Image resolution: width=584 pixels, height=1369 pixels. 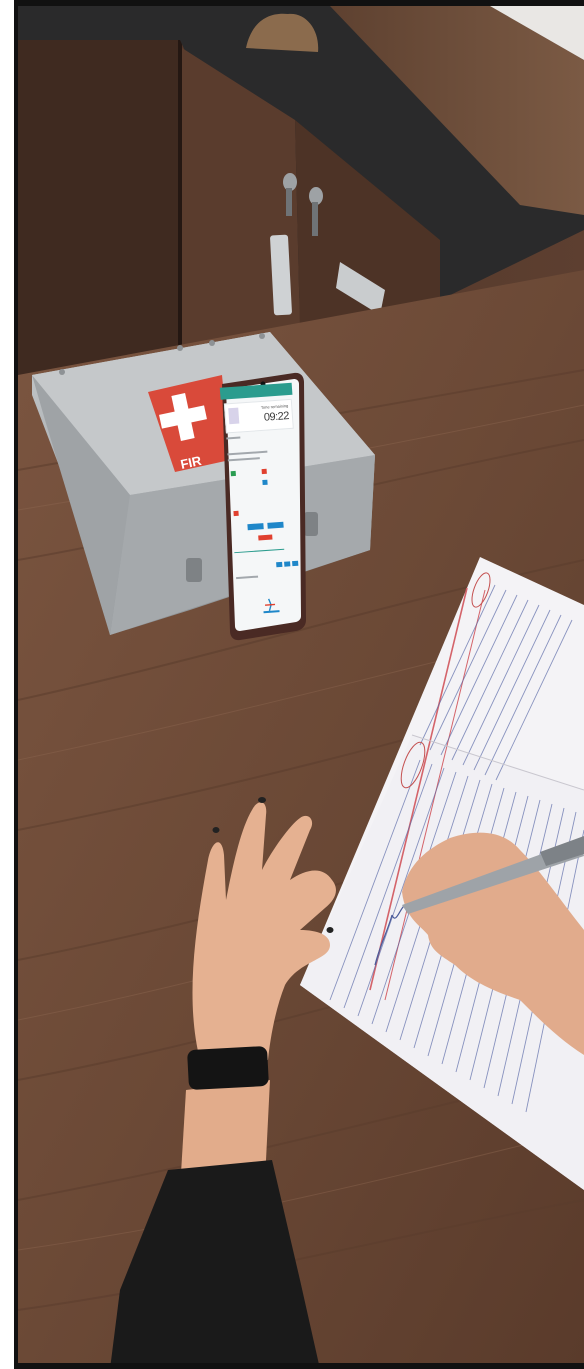 I want to click on submit-button, so click(x=265, y=537).